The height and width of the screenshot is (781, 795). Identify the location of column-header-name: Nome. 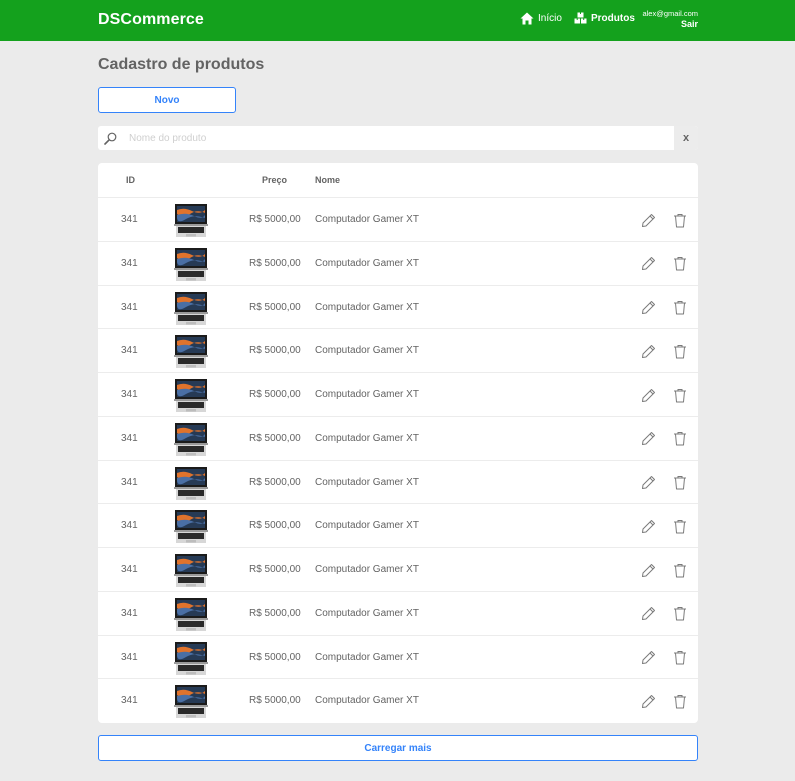
(328, 180).